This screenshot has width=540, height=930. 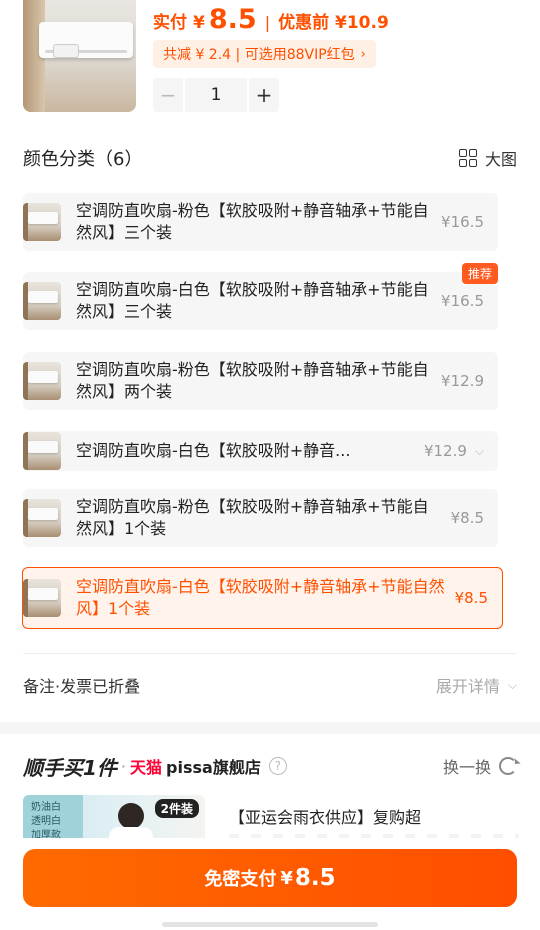 What do you see at coordinates (199, 23) in the screenshot?
I see `currency-symbol: ¥` at bounding box center [199, 23].